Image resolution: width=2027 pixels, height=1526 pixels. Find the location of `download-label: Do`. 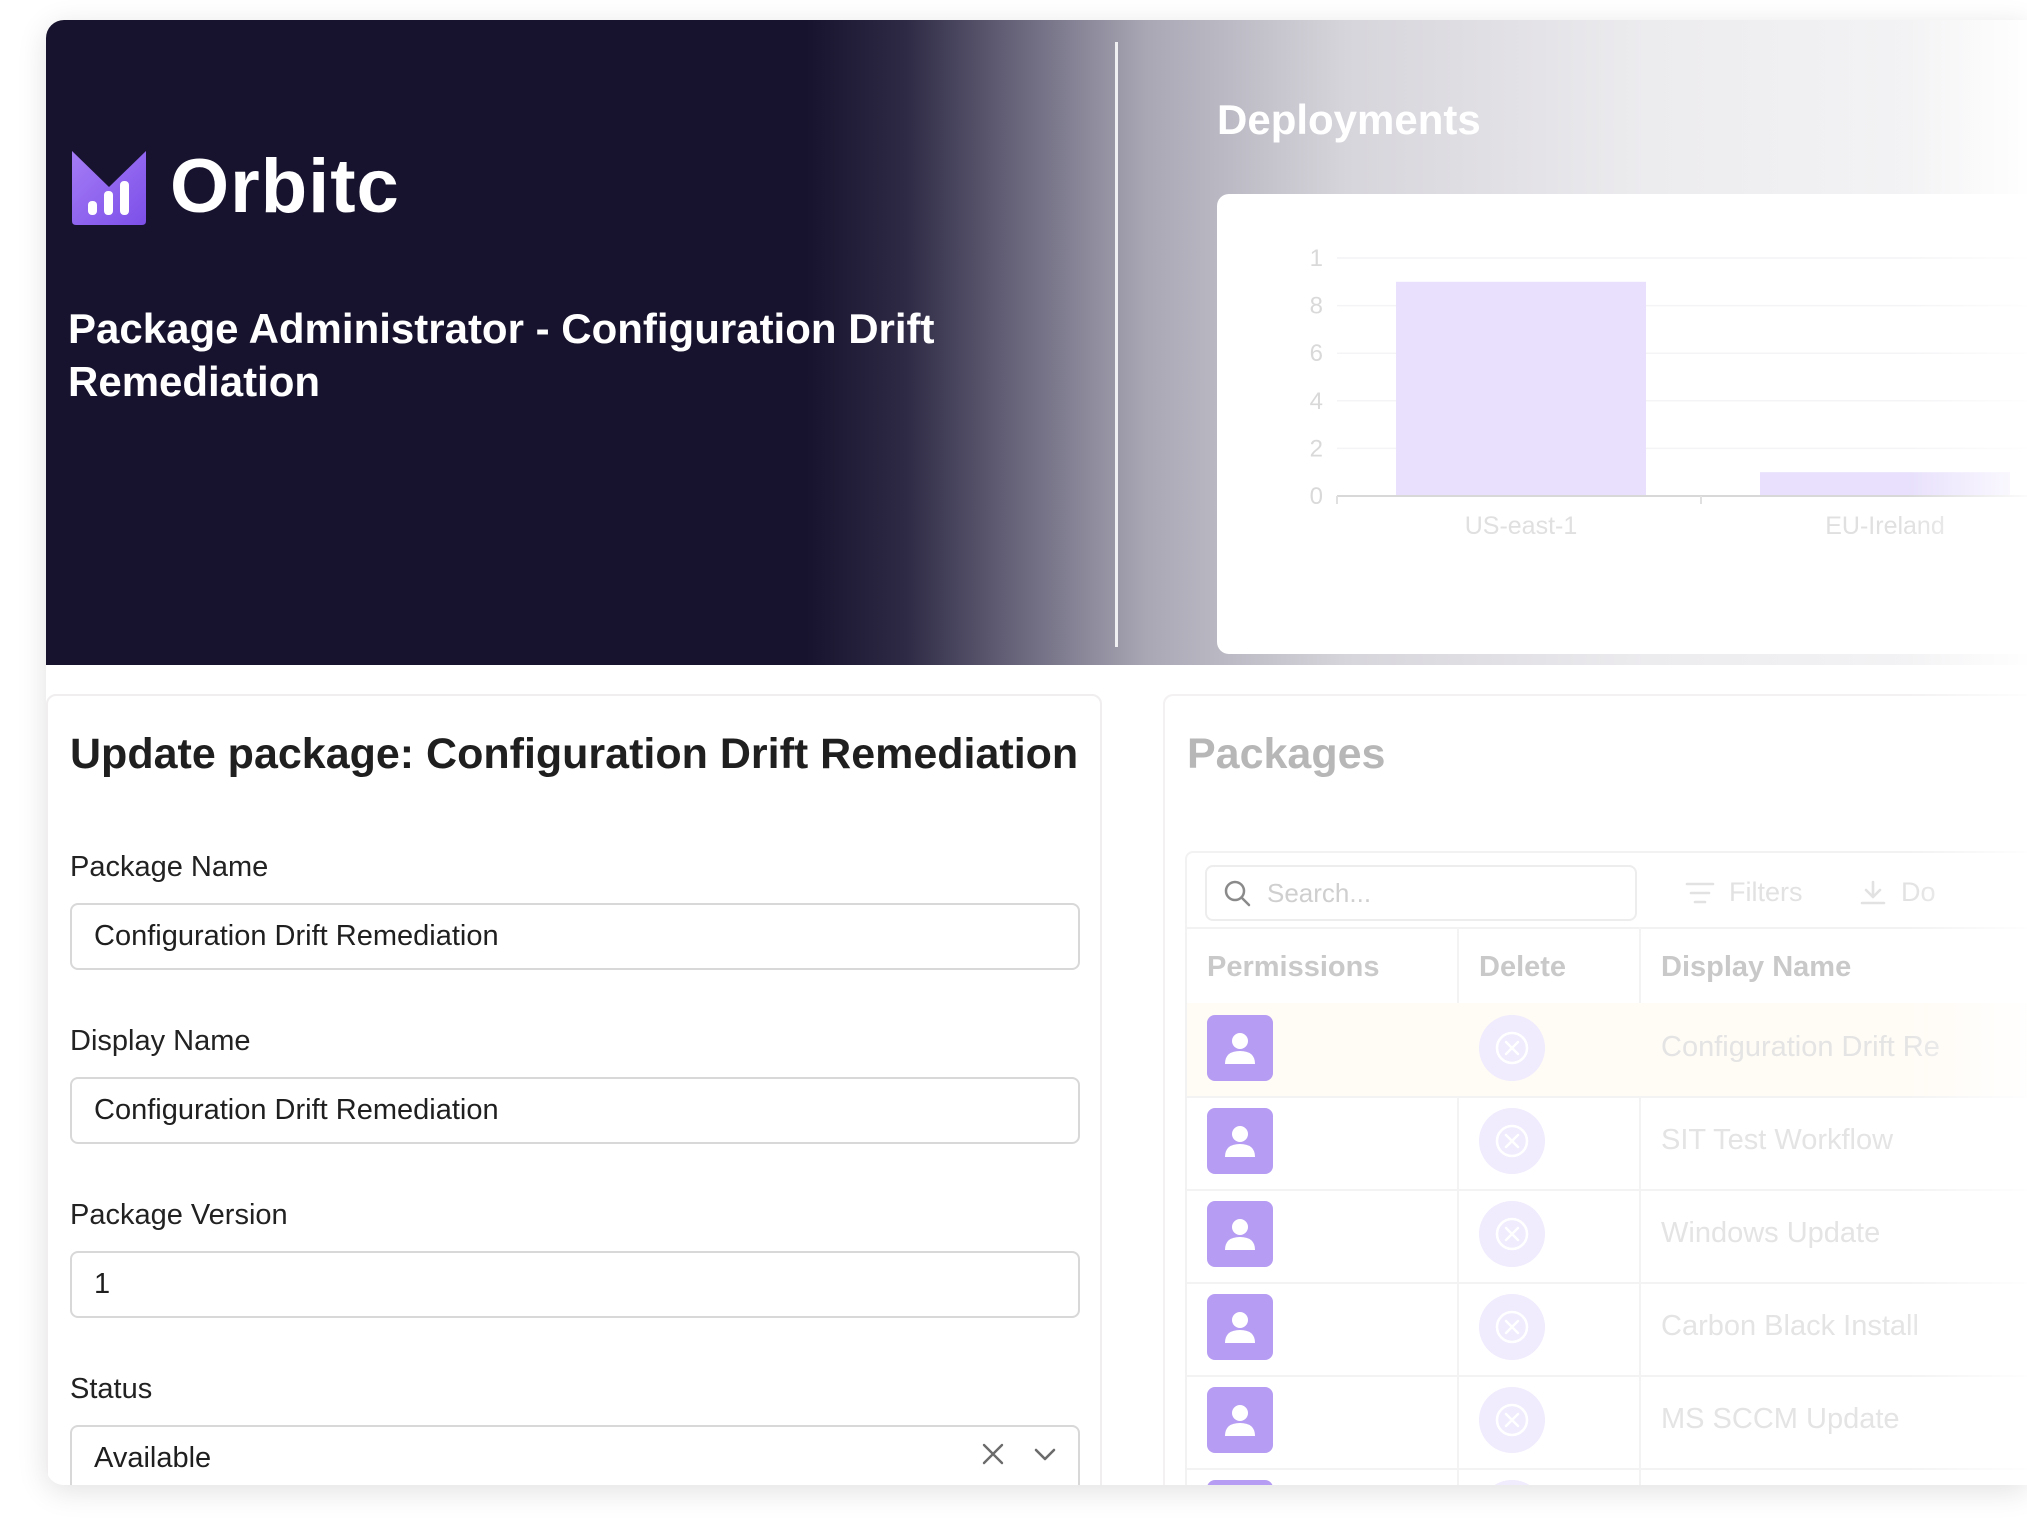

download-label: Do is located at coordinates (1918, 892).